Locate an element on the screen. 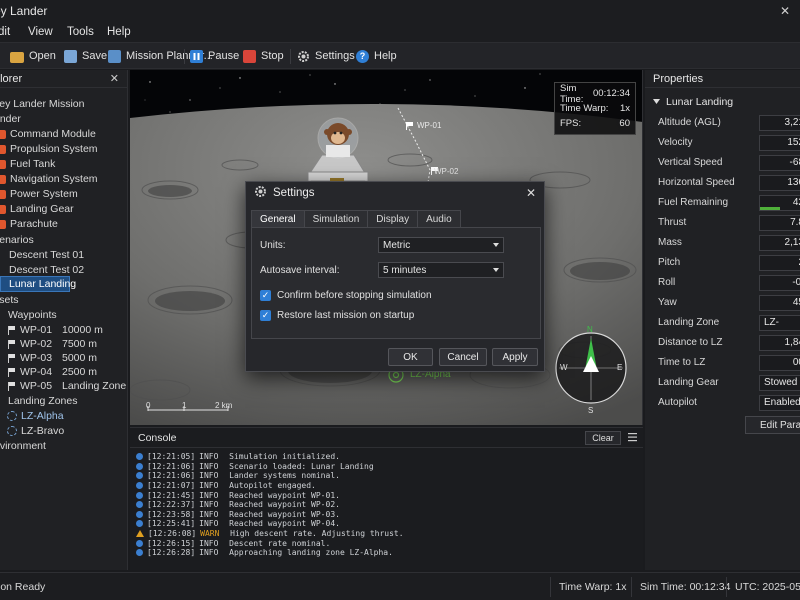 This screenshot has width=800, height=600. tree-item-parachute: Parachute is located at coordinates (29, 224).